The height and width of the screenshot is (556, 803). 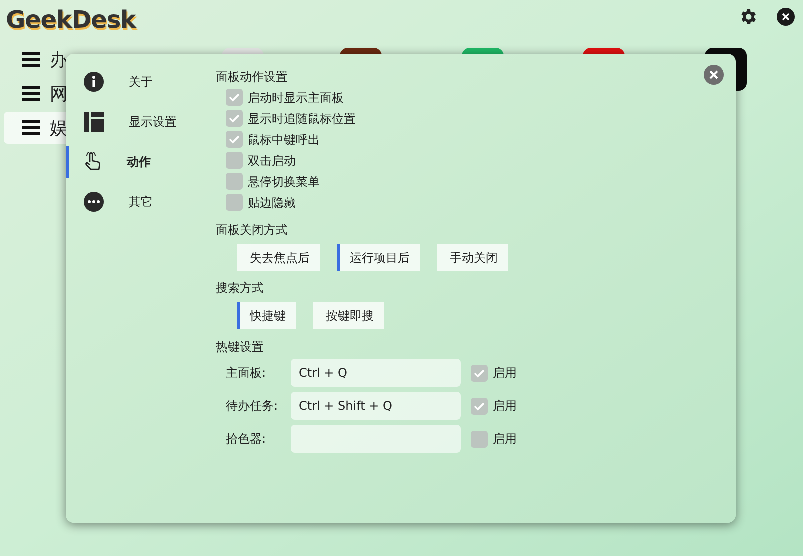 I want to click on section-title: 面板关闭方式, so click(x=252, y=230).